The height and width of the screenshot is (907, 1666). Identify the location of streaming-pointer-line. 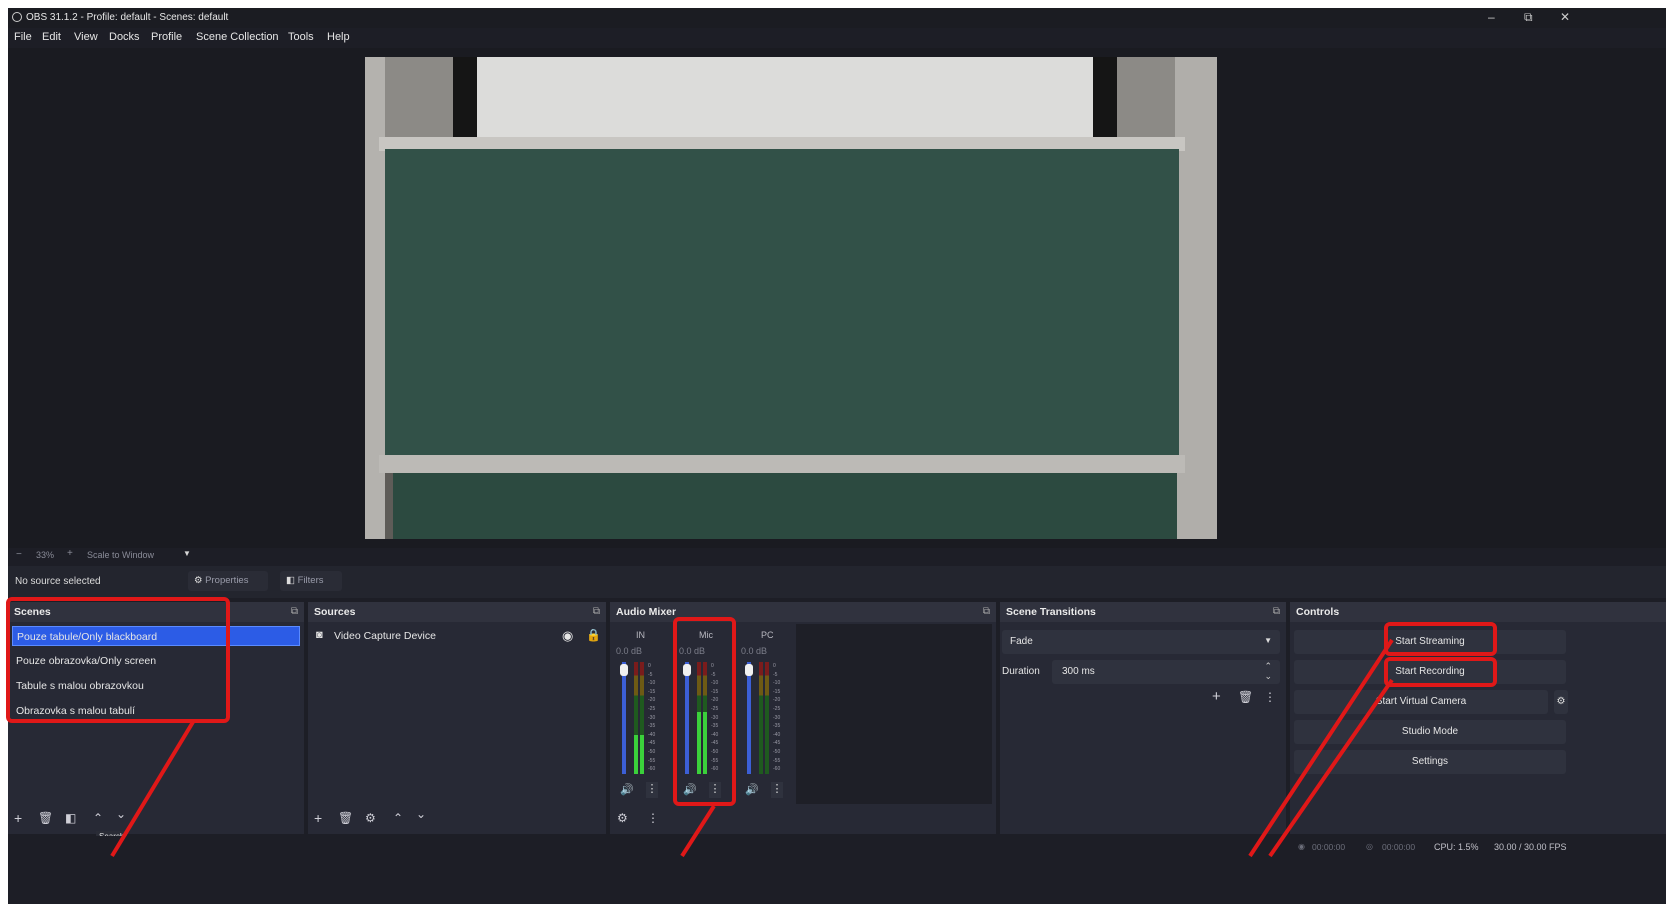
(1321, 748).